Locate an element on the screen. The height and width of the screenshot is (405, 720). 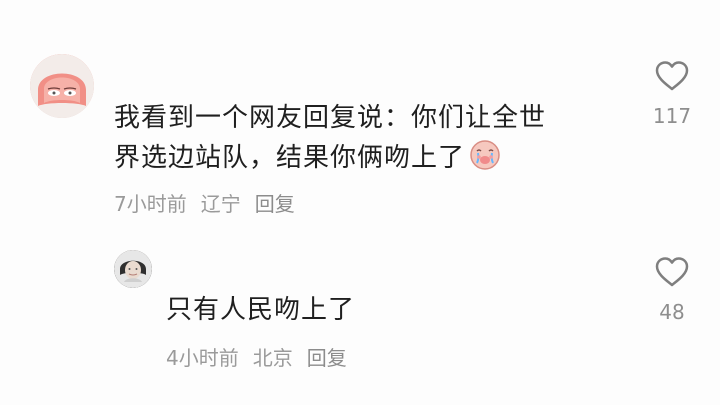
reply-comment-meta: 4小时前 北京 回复 is located at coordinates (256, 356).